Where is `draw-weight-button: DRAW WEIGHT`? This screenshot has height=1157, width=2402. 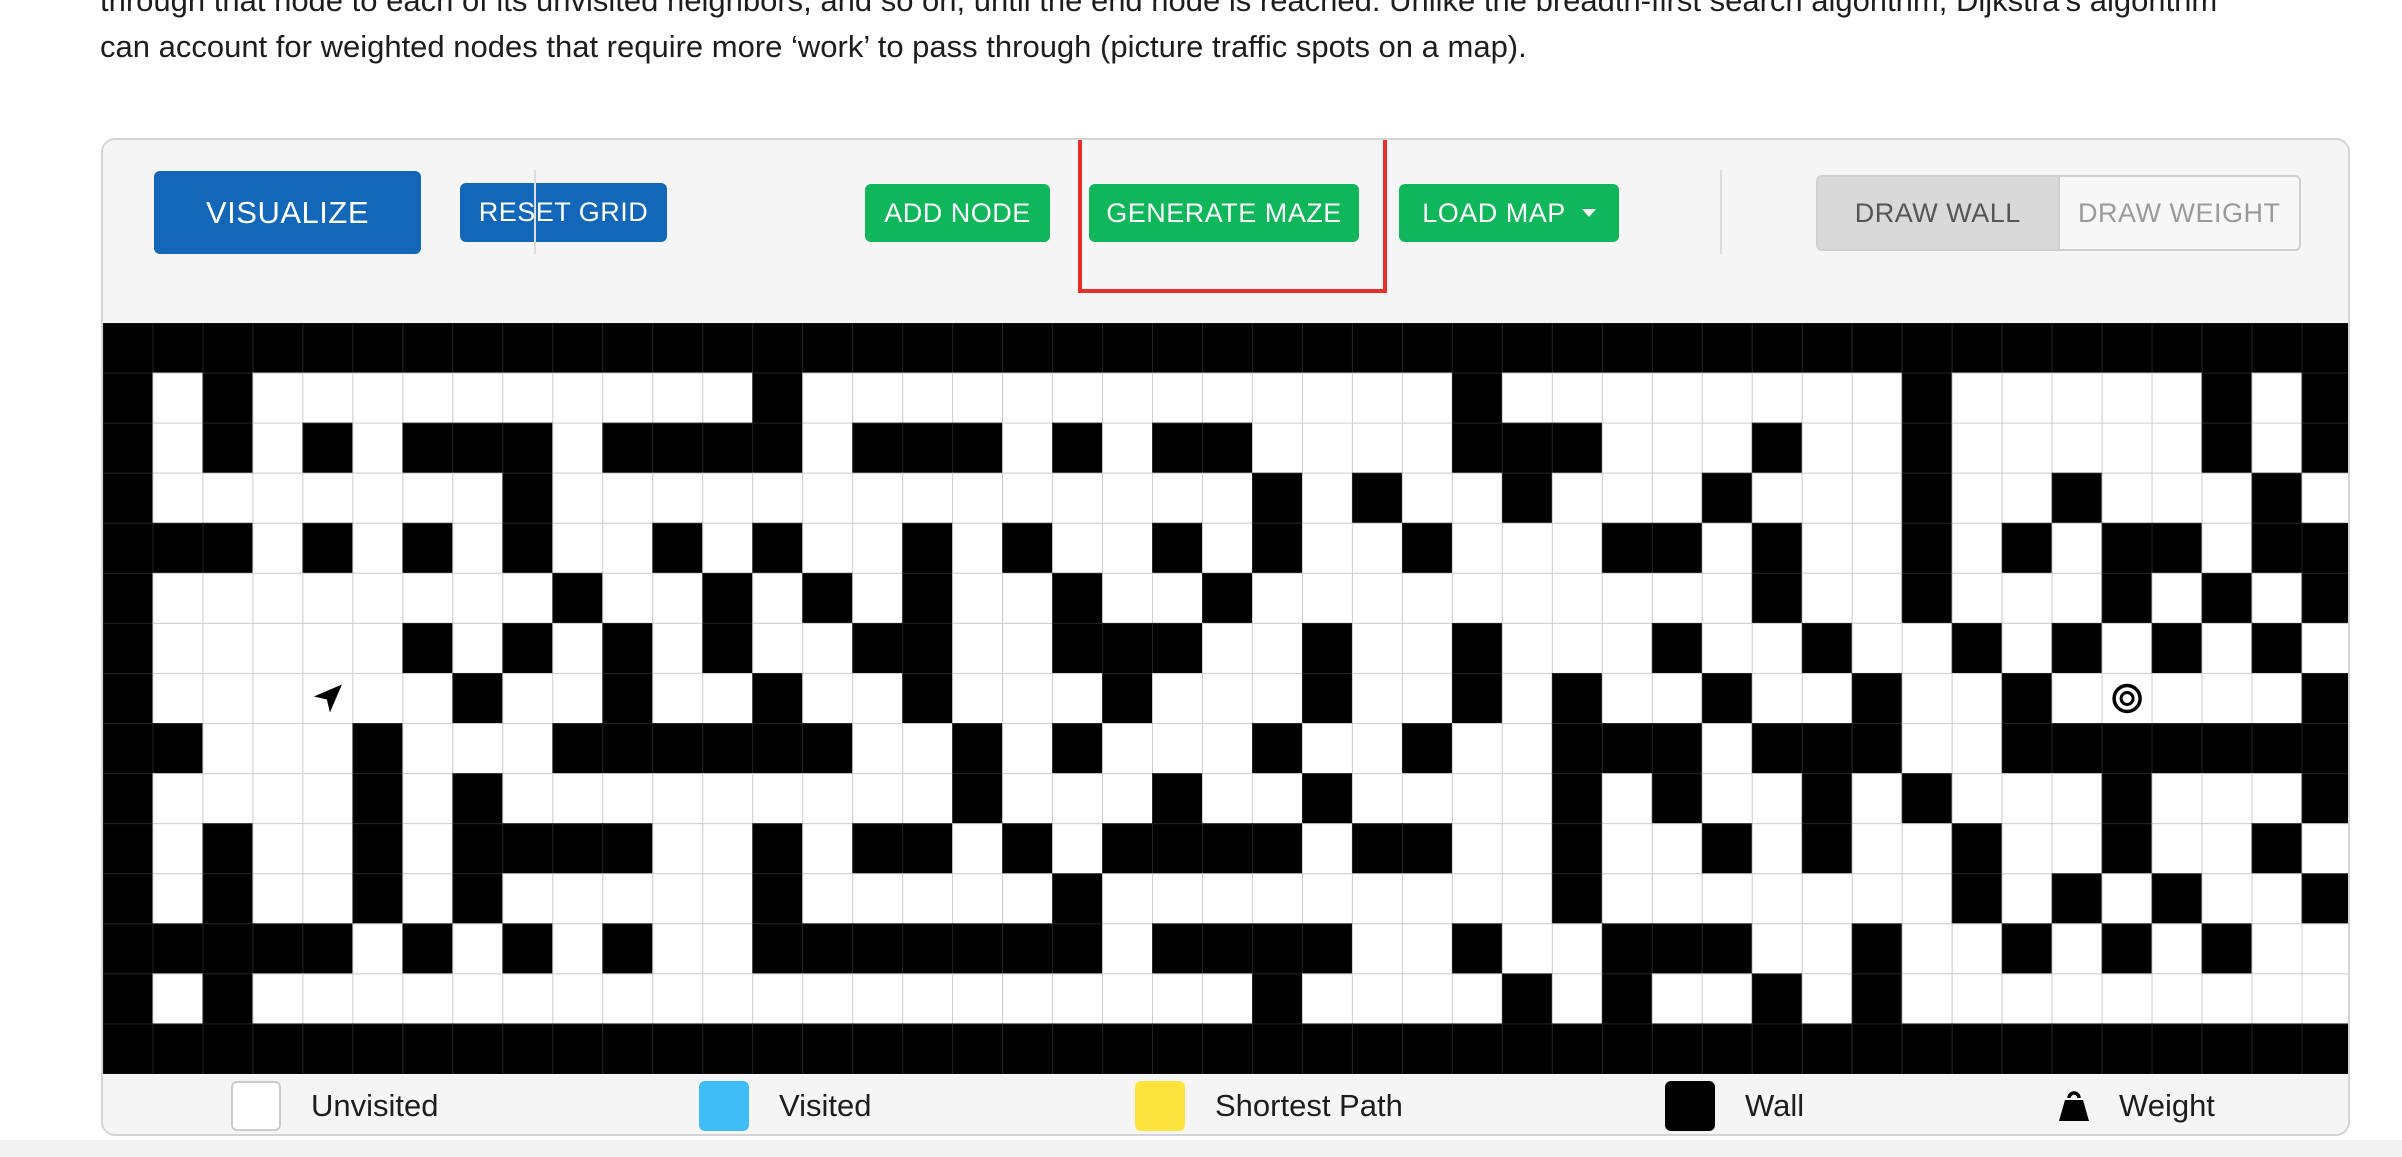
draw-weight-button: DRAW WEIGHT is located at coordinates (2179, 213).